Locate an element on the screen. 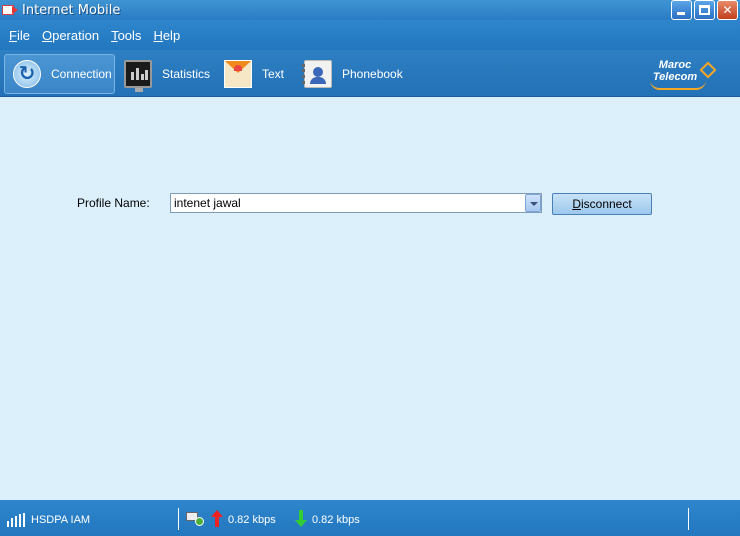  network-status: HSDPA IAM is located at coordinates (61, 520).